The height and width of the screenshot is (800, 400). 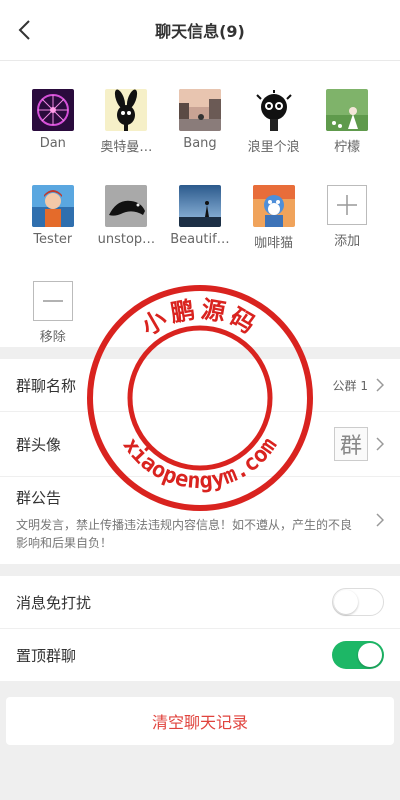 I want to click on member-item: 柠檬, so click(x=347, y=137).